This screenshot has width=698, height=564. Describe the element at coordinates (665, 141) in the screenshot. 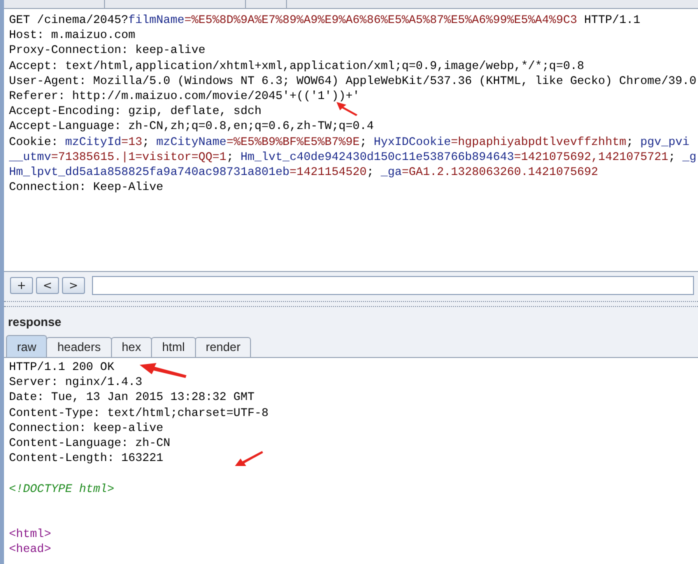

I see `code-text: pgv_pvi` at that location.